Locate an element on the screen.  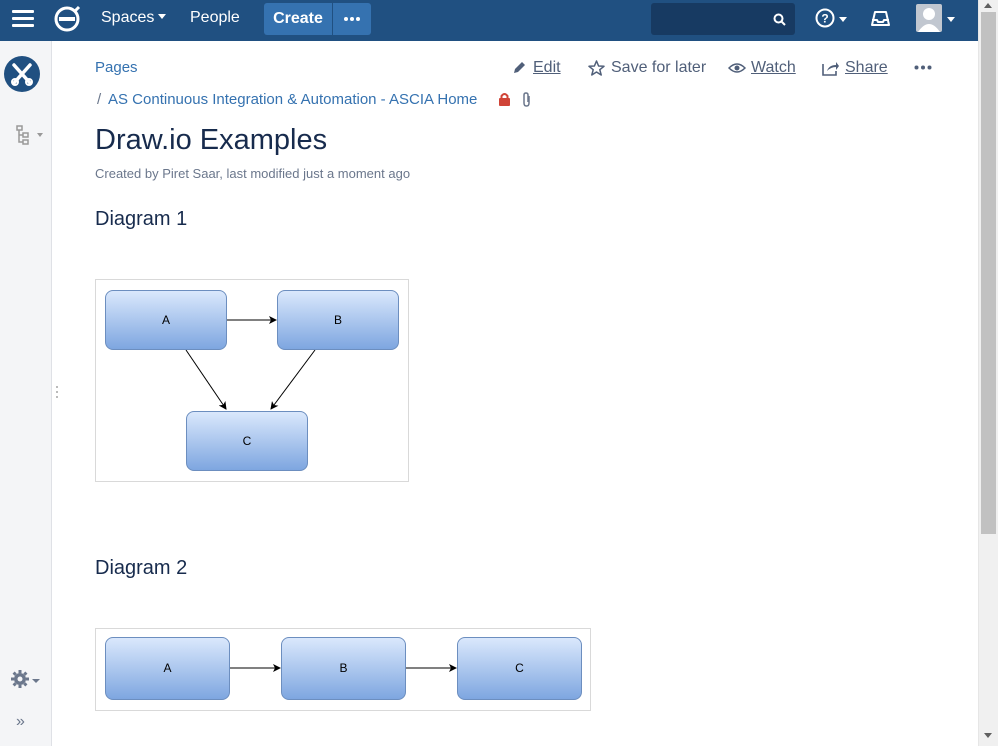
scrollbar is located at coordinates (988, 373).